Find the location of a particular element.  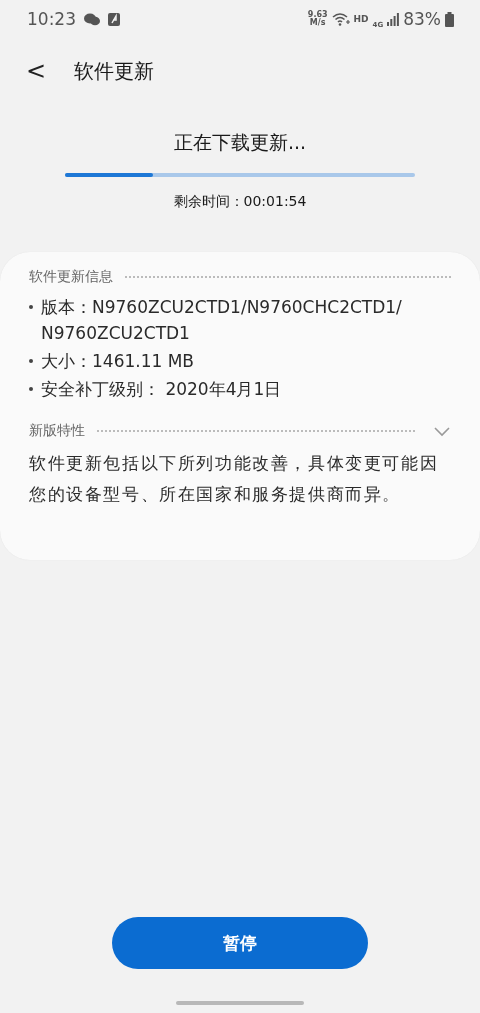

info-item: 安全补丁级别： 2020年4月1日 is located at coordinates (161, 389).